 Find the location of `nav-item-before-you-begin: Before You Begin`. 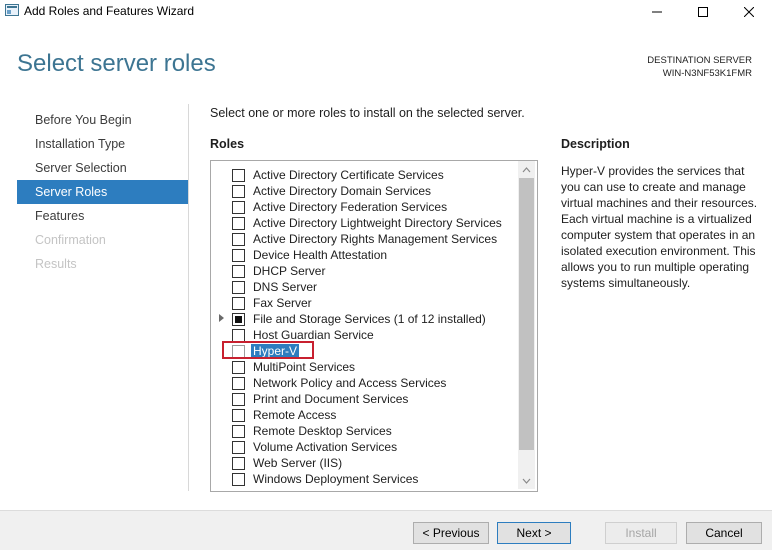

nav-item-before-you-begin: Before You Begin is located at coordinates (102, 120).